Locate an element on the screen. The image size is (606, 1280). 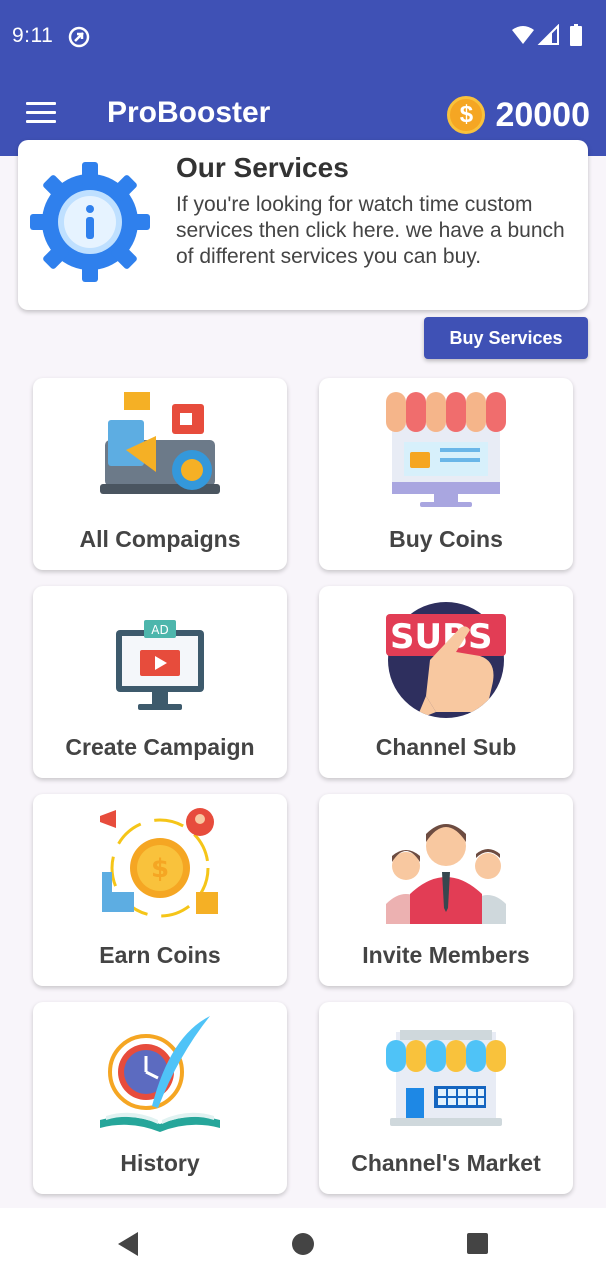
tile-all-campaigns: All Compaigns is located at coordinates (160, 474).